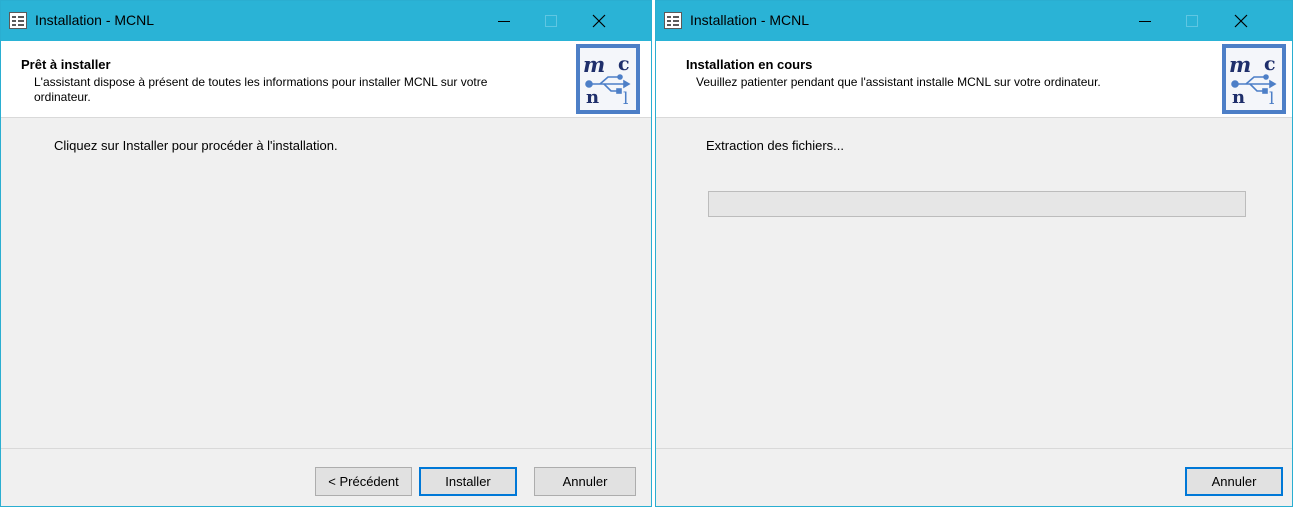 The width and height of the screenshot is (1293, 507). What do you see at coordinates (749, 64) in the screenshot?
I see `page-title: Installation en cours` at bounding box center [749, 64].